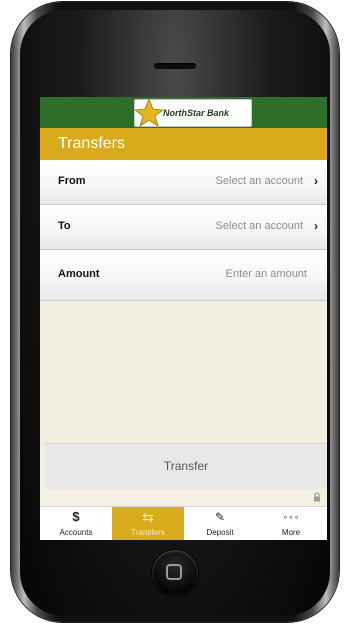 This screenshot has height=626, width=350. I want to click on tab-more: ∘∘∘ More, so click(291, 523).